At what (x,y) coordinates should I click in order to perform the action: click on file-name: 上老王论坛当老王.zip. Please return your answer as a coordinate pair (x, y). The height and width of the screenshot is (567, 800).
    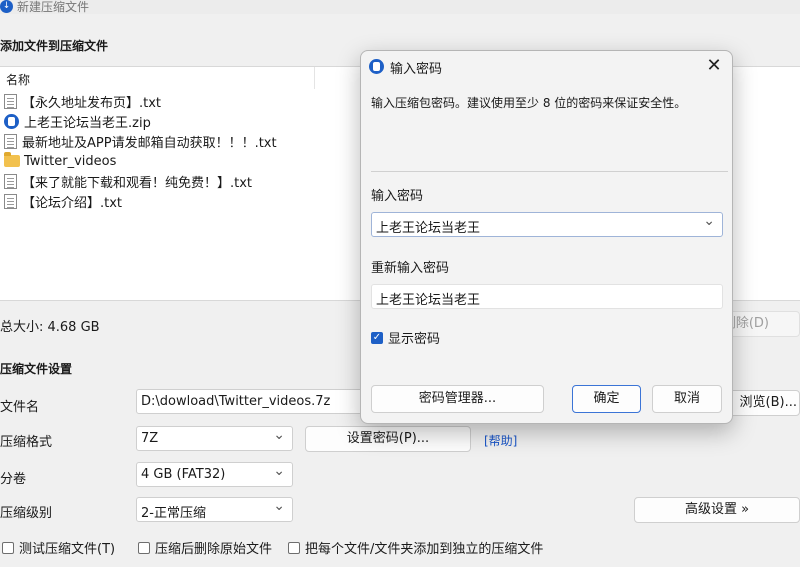
    Looking at the image, I should click on (87, 123).